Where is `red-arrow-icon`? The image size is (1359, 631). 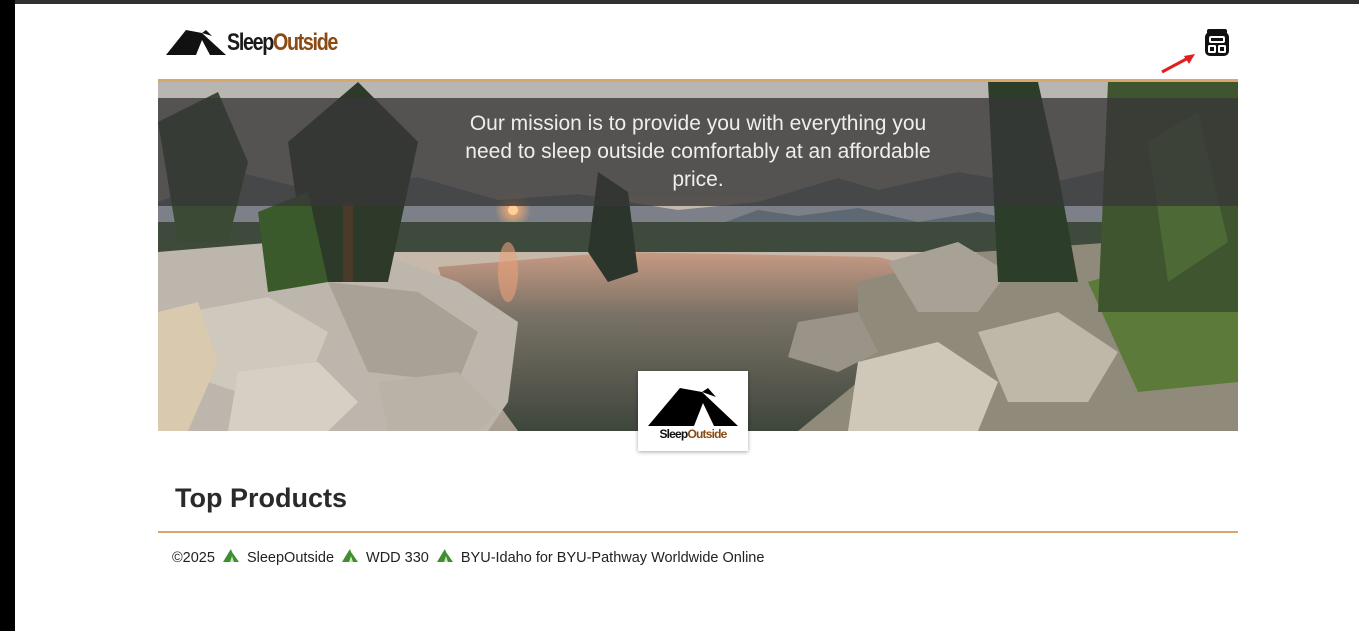
red-arrow-icon is located at coordinates (1178, 64).